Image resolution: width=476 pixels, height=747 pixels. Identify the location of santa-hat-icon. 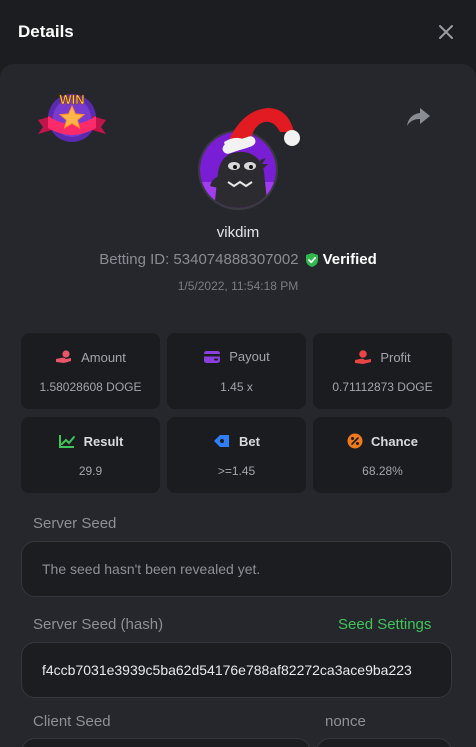
(261, 131).